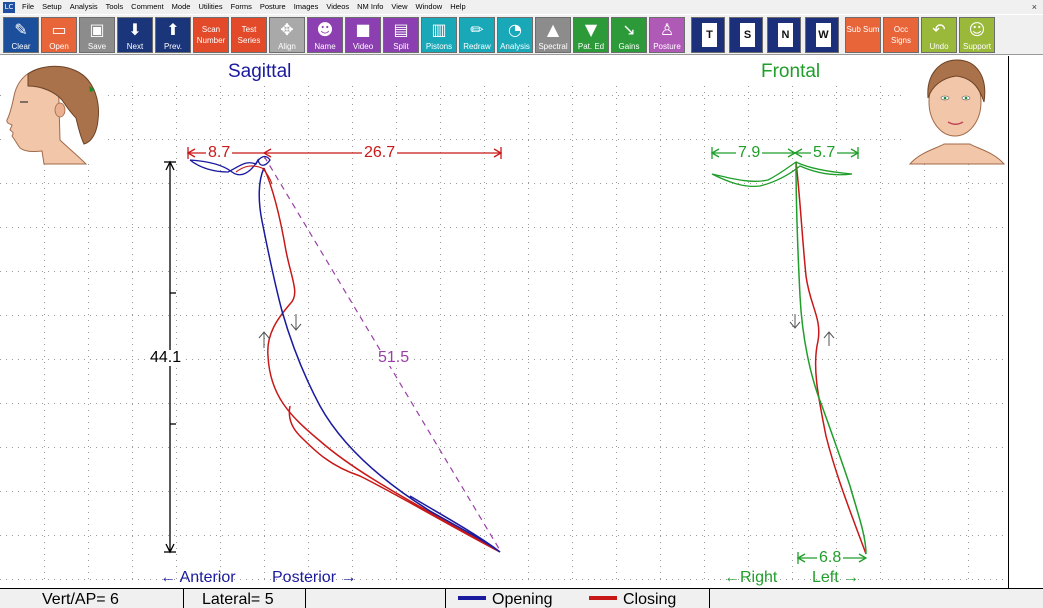 This screenshot has width=1043, height=608. I want to click on menu-mode: Mode, so click(181, 7).